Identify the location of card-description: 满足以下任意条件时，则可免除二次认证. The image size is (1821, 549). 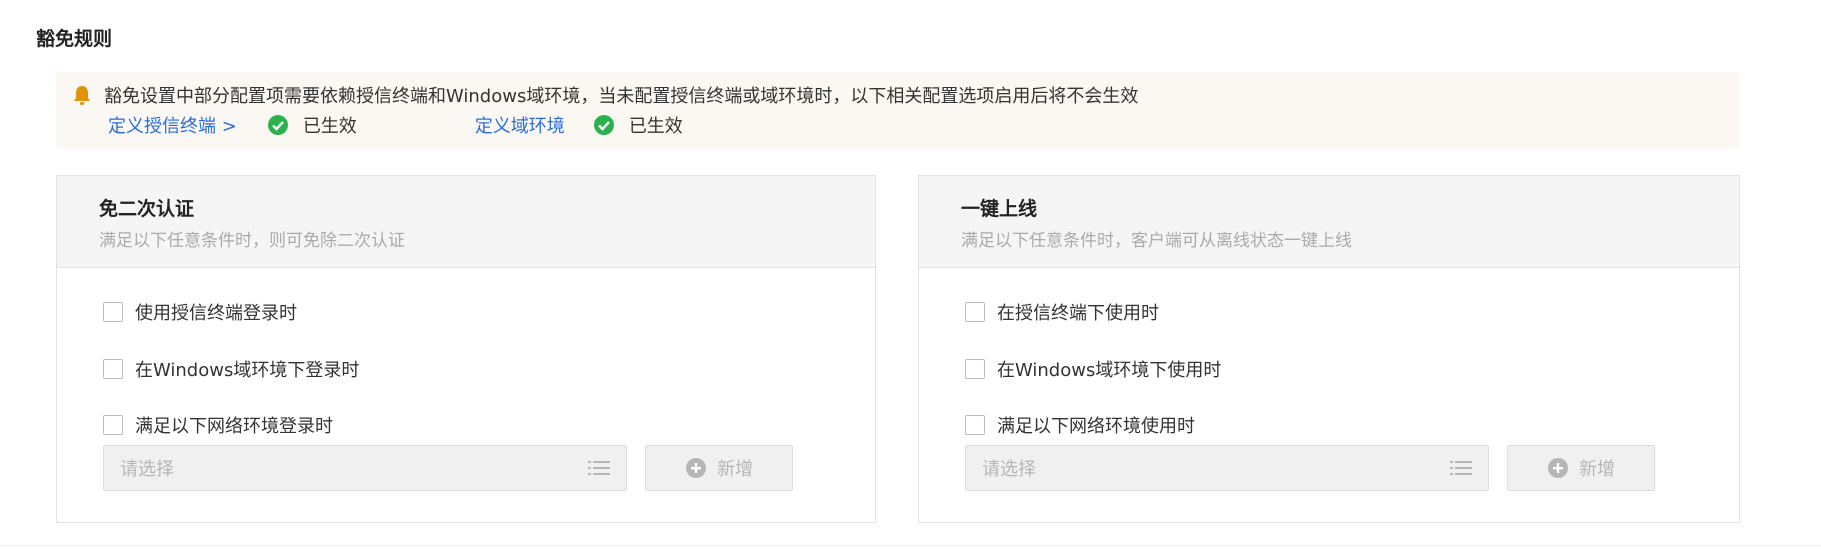
(252, 241).